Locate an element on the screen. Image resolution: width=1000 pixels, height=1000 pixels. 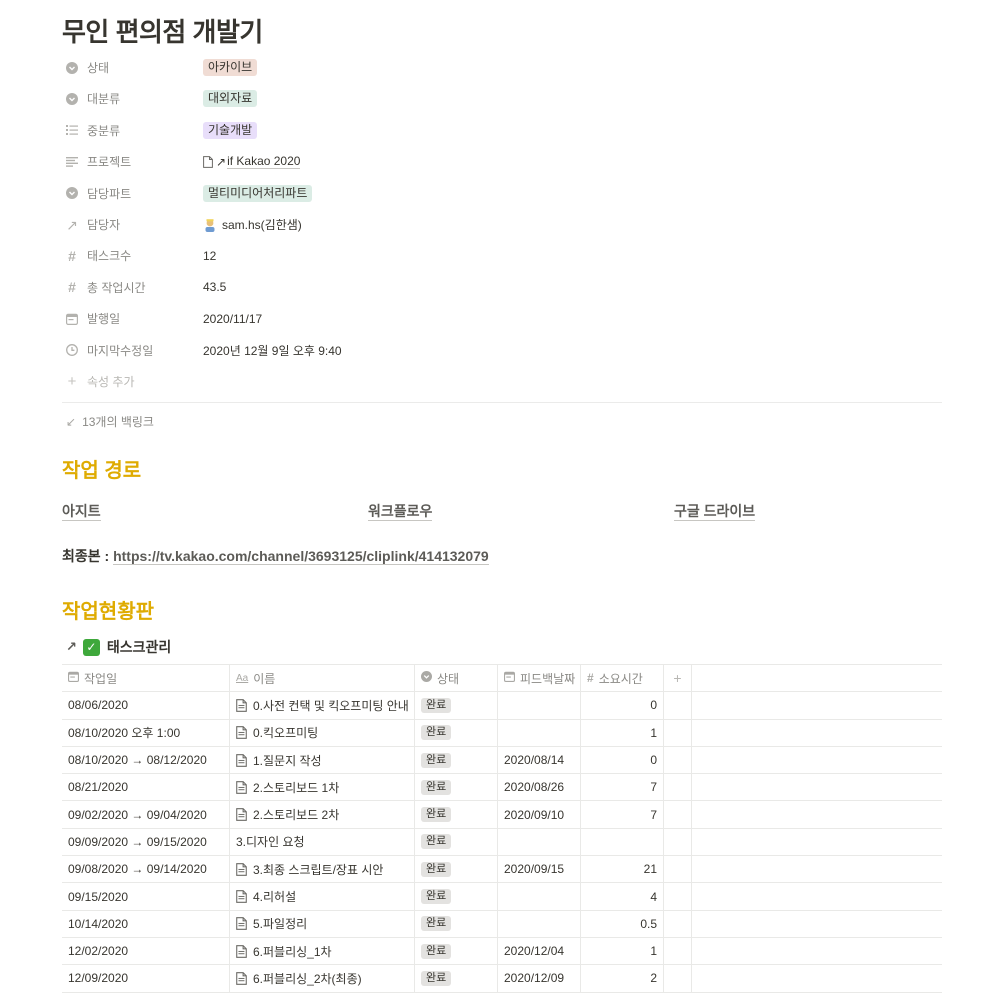
property-key: 발행일 is located at coordinates (132, 318).